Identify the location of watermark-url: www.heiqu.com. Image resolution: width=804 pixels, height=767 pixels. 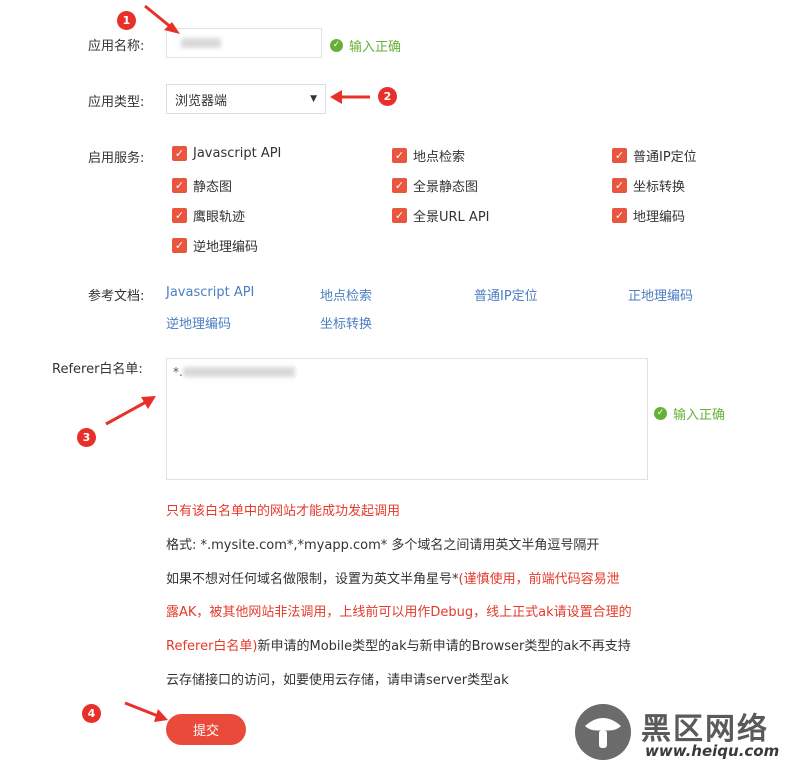
(712, 751).